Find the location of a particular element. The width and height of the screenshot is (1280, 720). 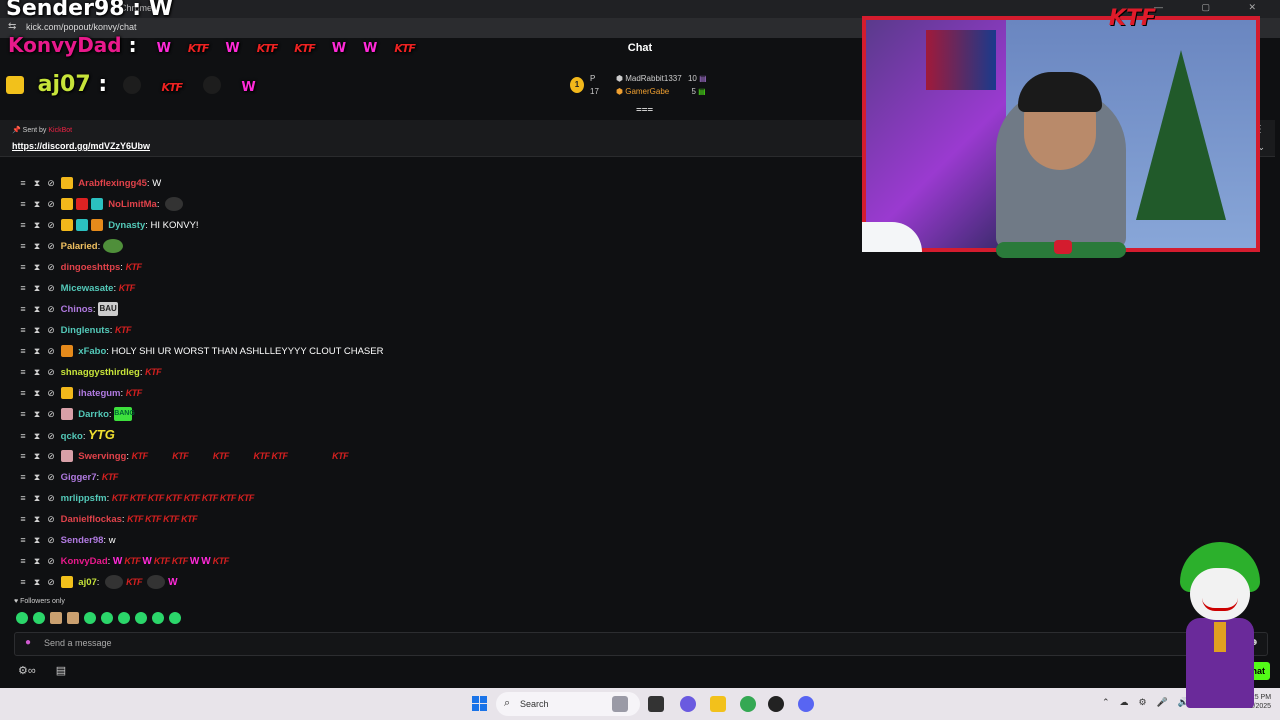

chat-username: ihategum is located at coordinates (99, 393).